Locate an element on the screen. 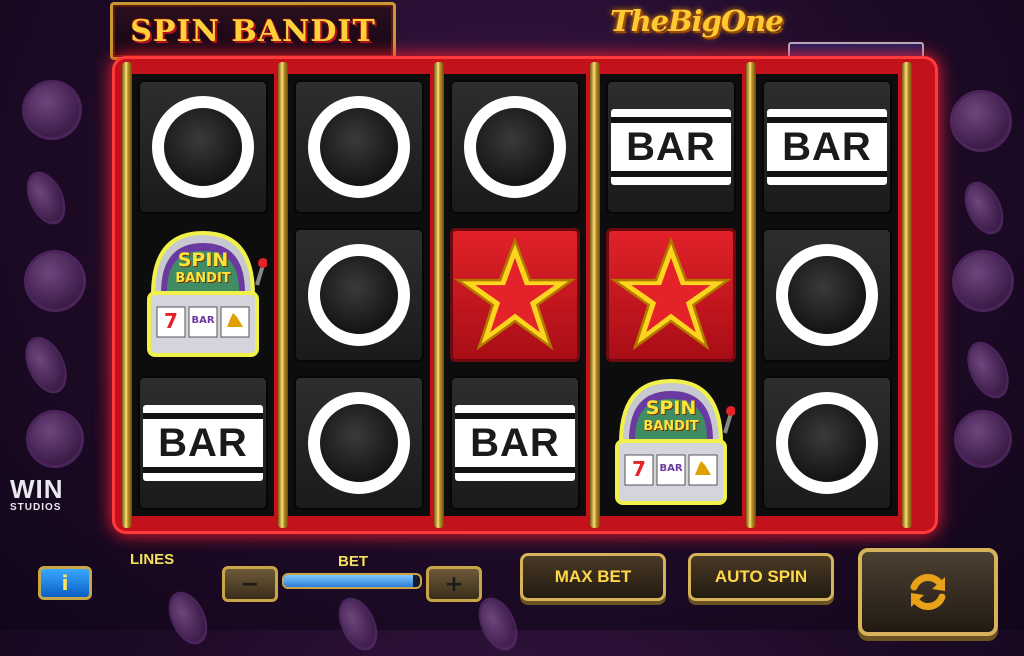 The image size is (1024, 656). auto-spin-button: AUTO SPIN is located at coordinates (761, 577).